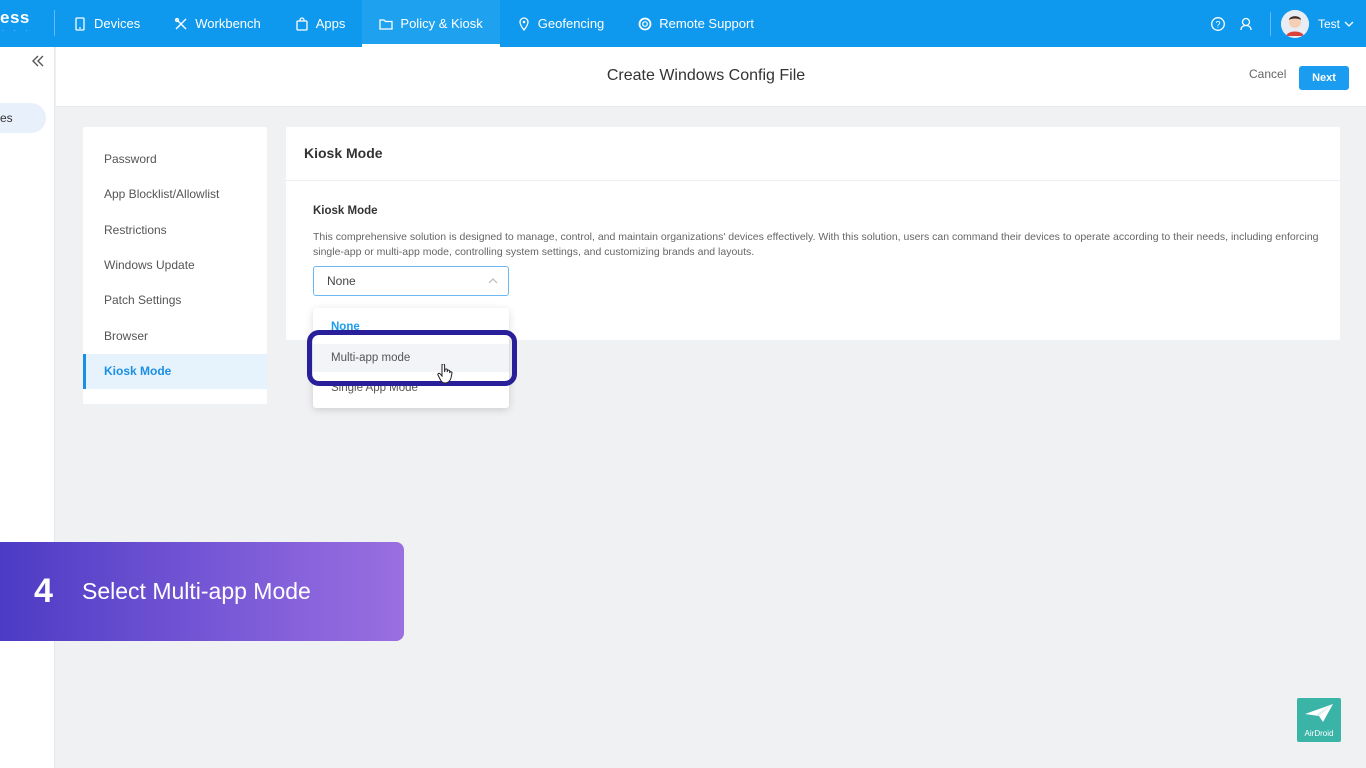 This screenshot has width=1366, height=768. What do you see at coordinates (441, 23) in the screenshot?
I see `nav-policy-kiosk-label: Policy & Kiosk` at bounding box center [441, 23].